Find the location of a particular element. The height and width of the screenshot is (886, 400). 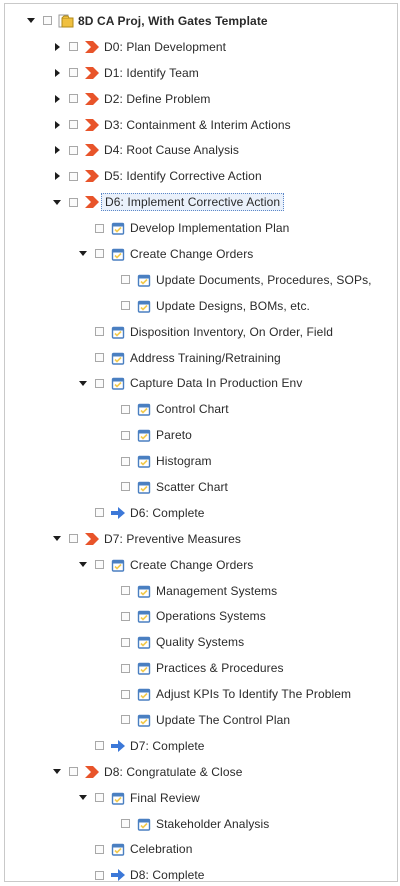

tree-row: Histogram is located at coordinates (200, 461).